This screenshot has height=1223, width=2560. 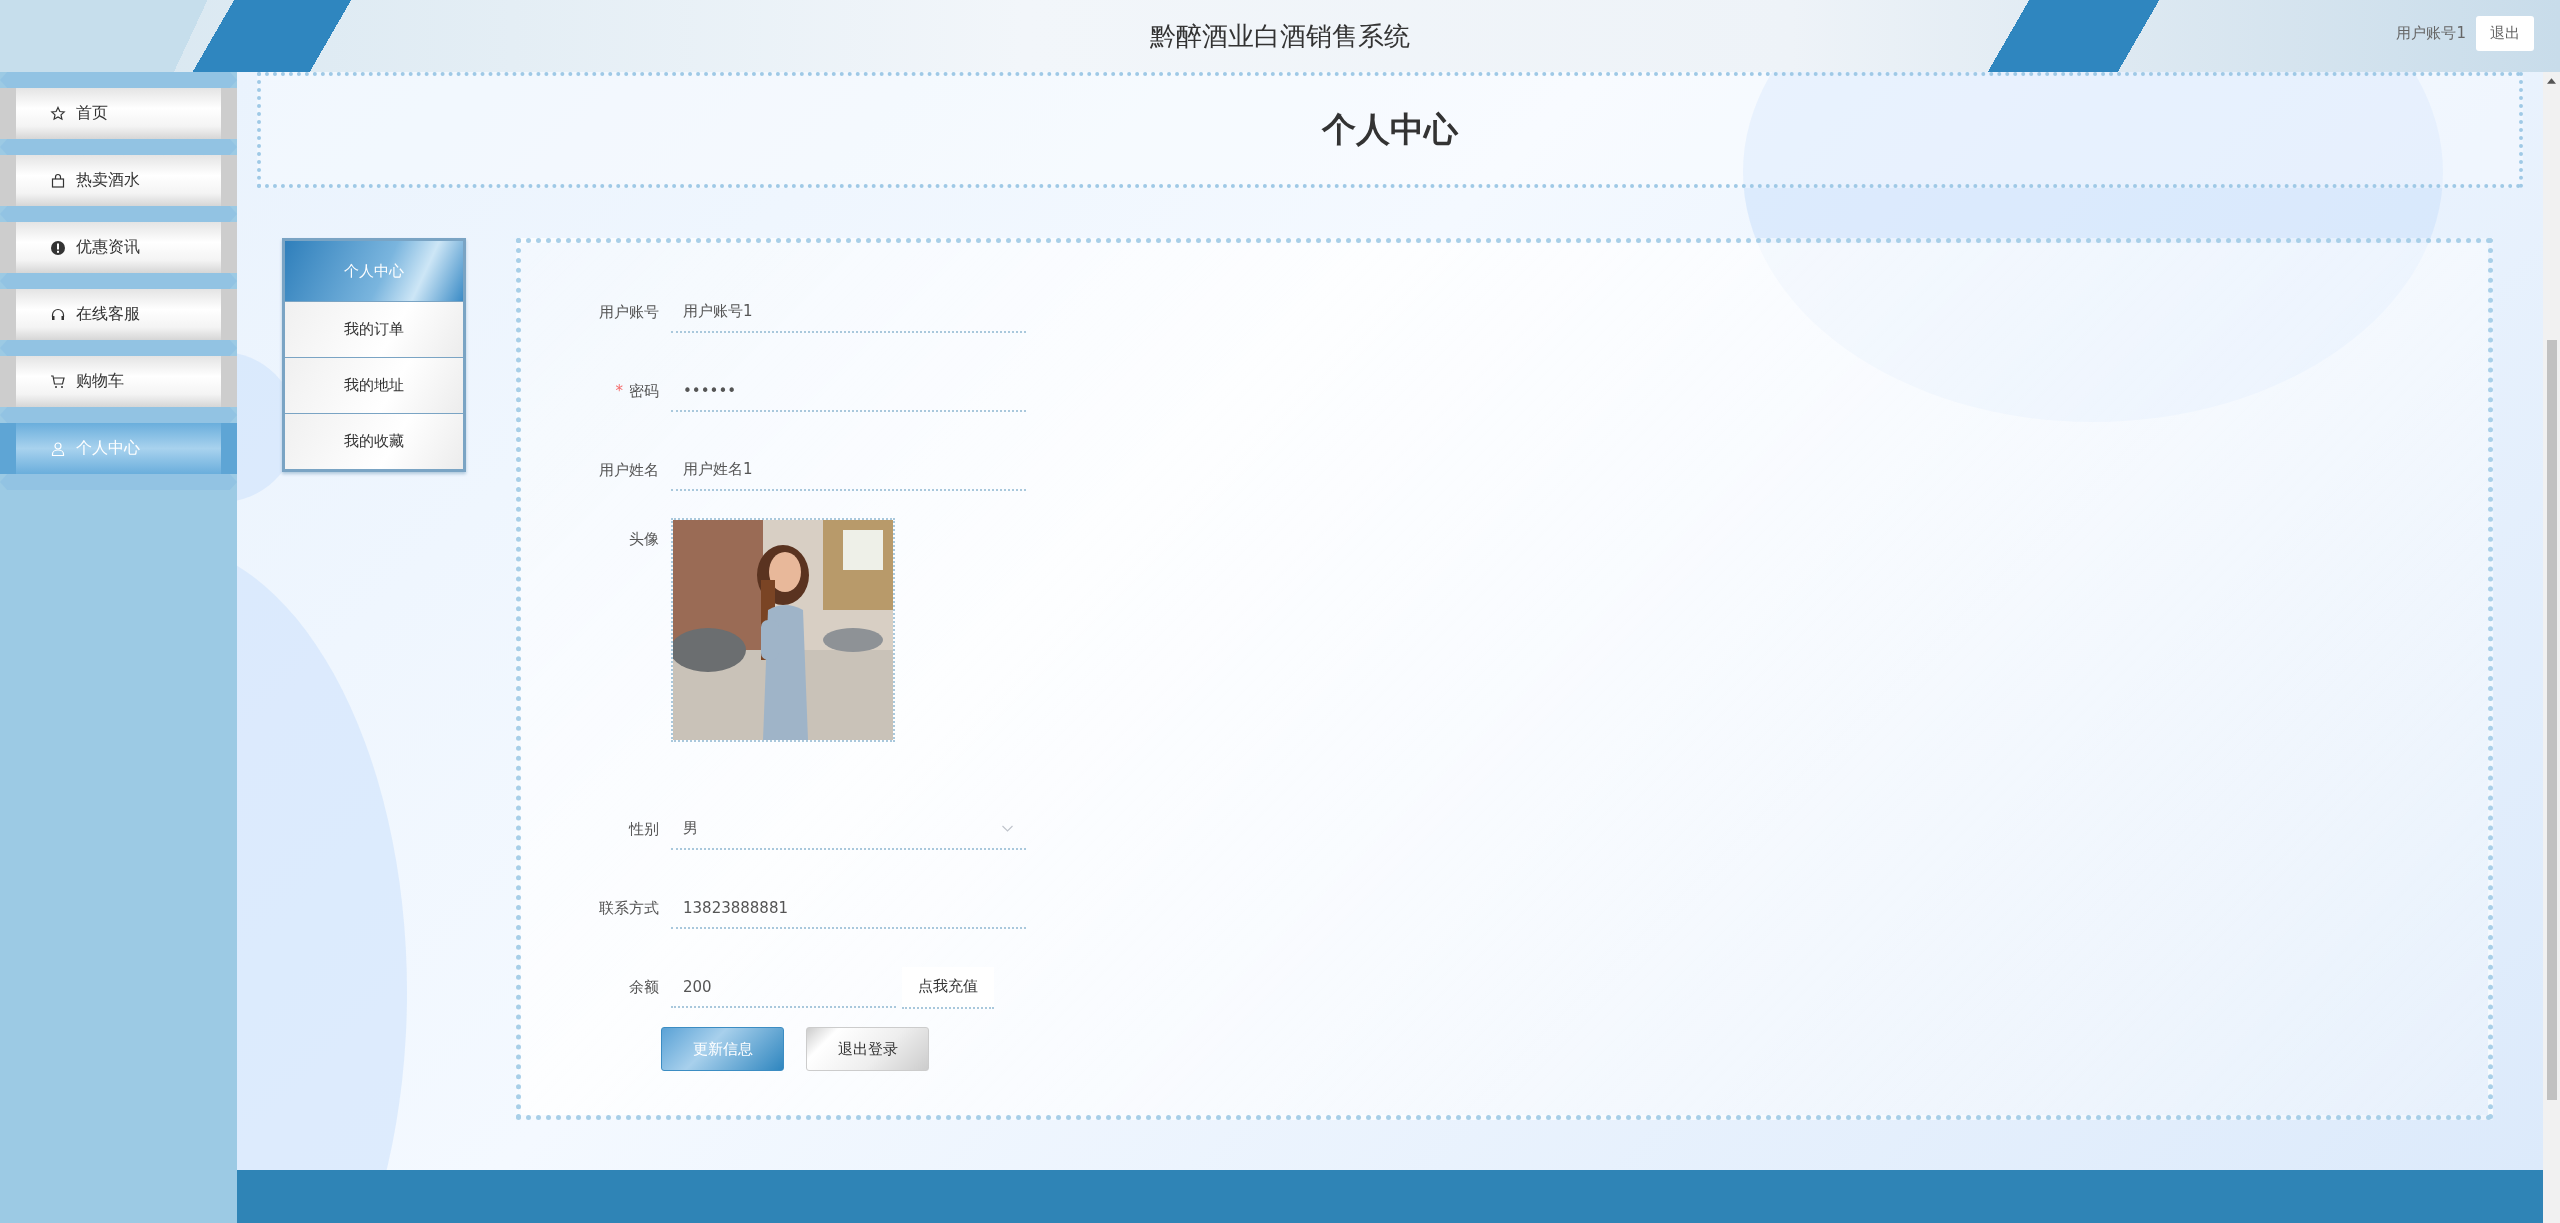 I want to click on logout-button: 退出登录, so click(x=867, y=1049).